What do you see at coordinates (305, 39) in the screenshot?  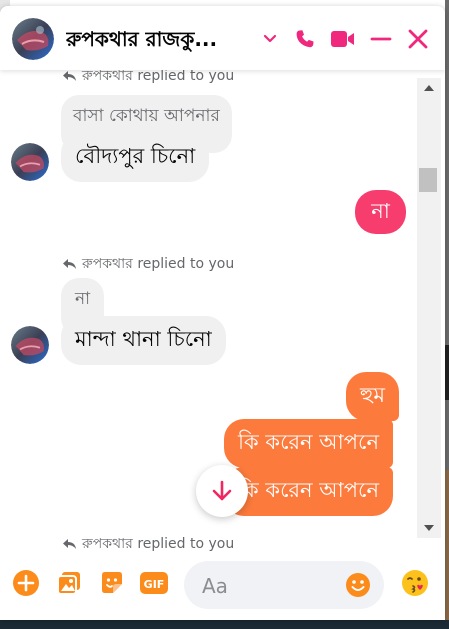 I see `phone-call-icon` at bounding box center [305, 39].